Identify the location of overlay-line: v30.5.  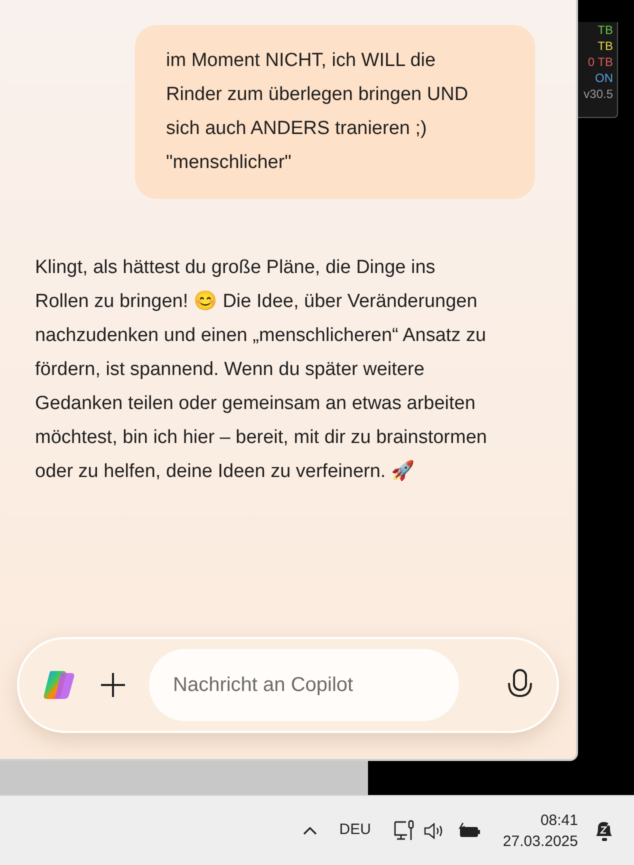
(598, 94).